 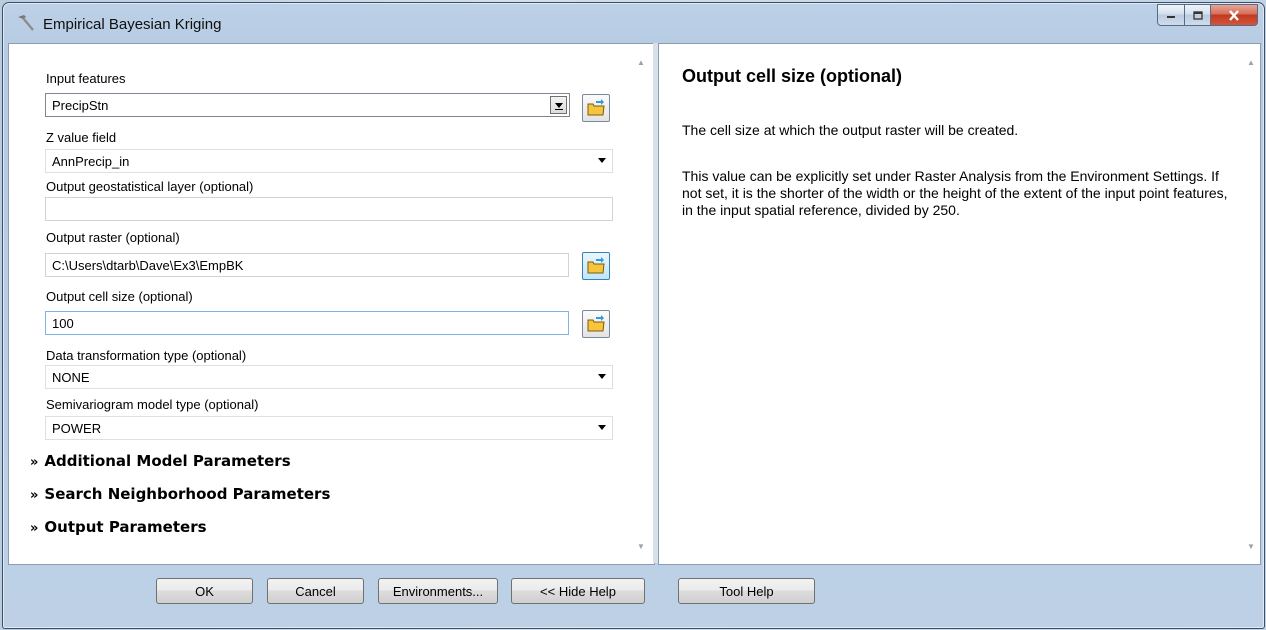 I want to click on output-raster-input: C:\Users\dtarb\Dave\Ex3\EmpBK, so click(x=307, y=265).